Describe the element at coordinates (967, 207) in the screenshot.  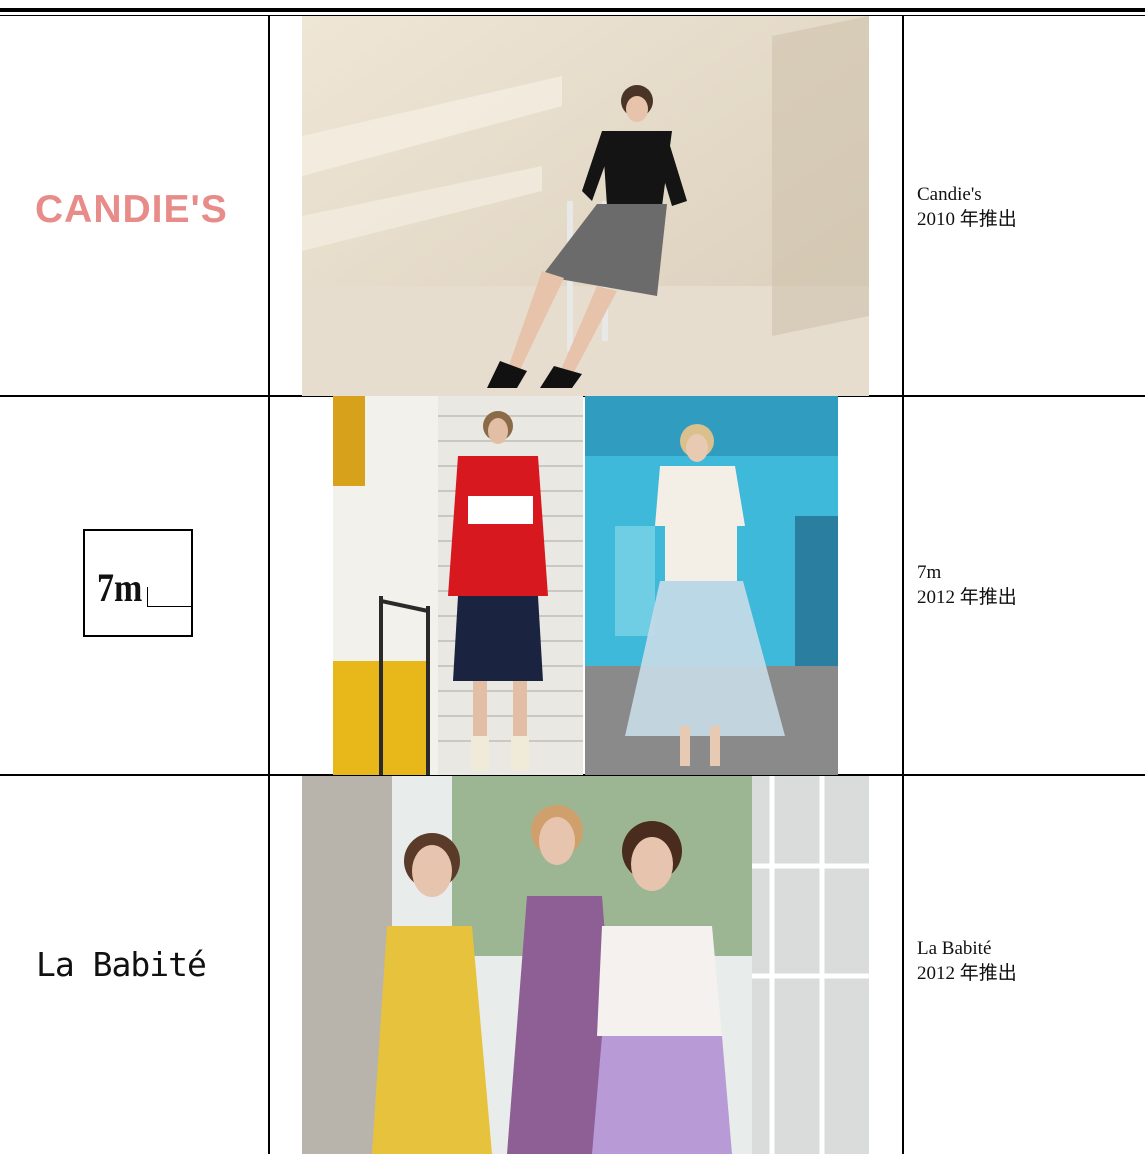
I see `brand-info-candies: Candie's 2010 年推出` at that location.